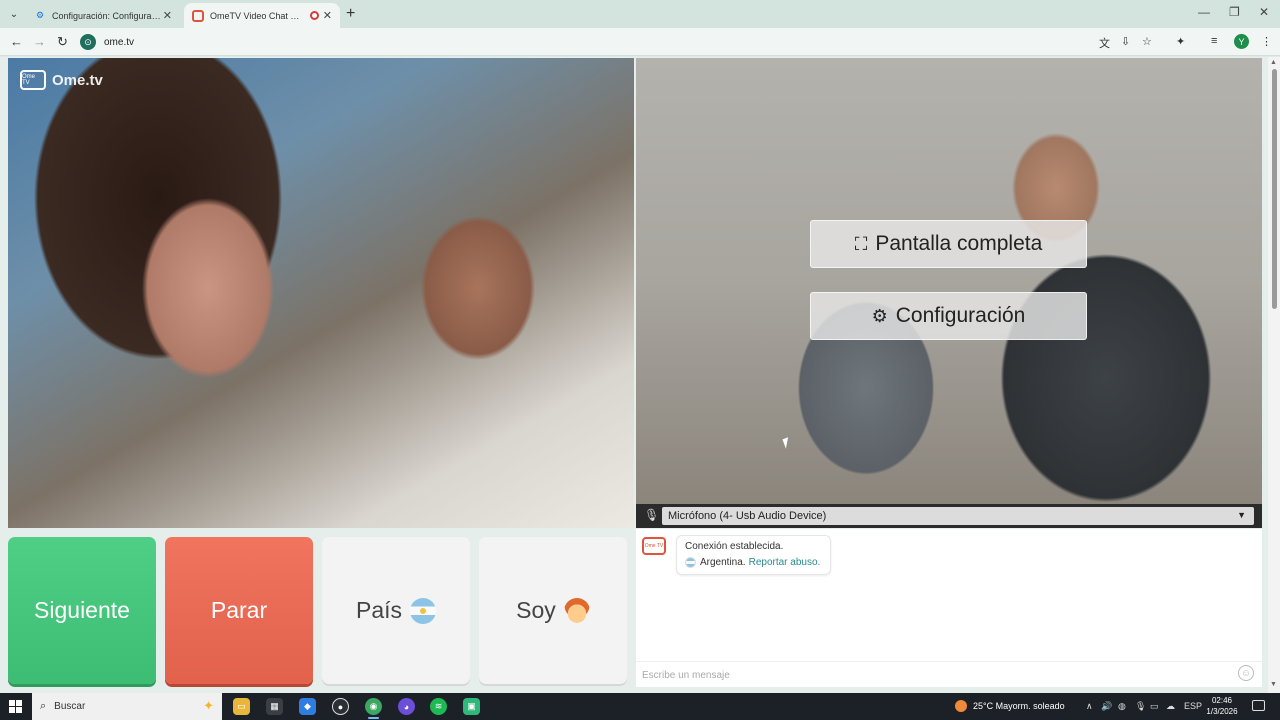 Image resolution: width=1280 pixels, height=720 pixels. Describe the element at coordinates (1266, 41) in the screenshot. I see `more-menu-icon: ⋮` at that location.